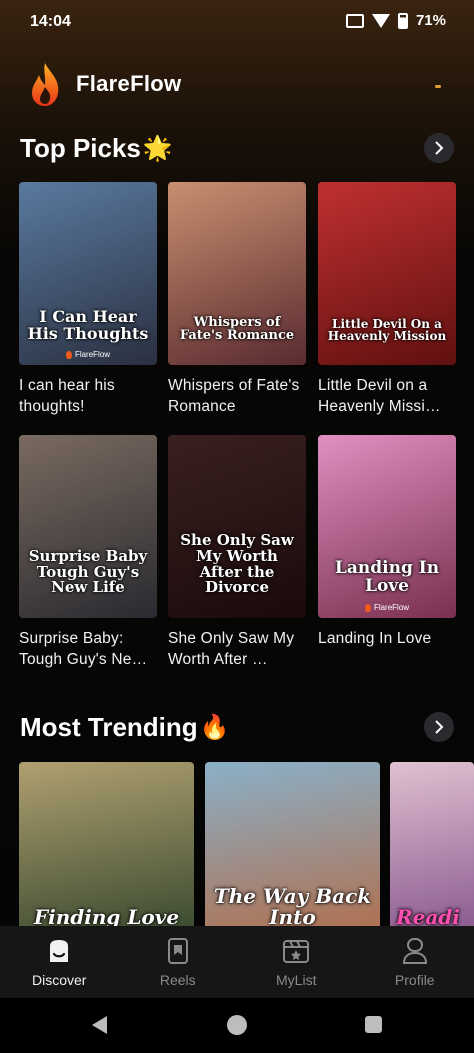  Describe the element at coordinates (129, 83) in the screenshot. I see `app-name: FlareFlow` at that location.